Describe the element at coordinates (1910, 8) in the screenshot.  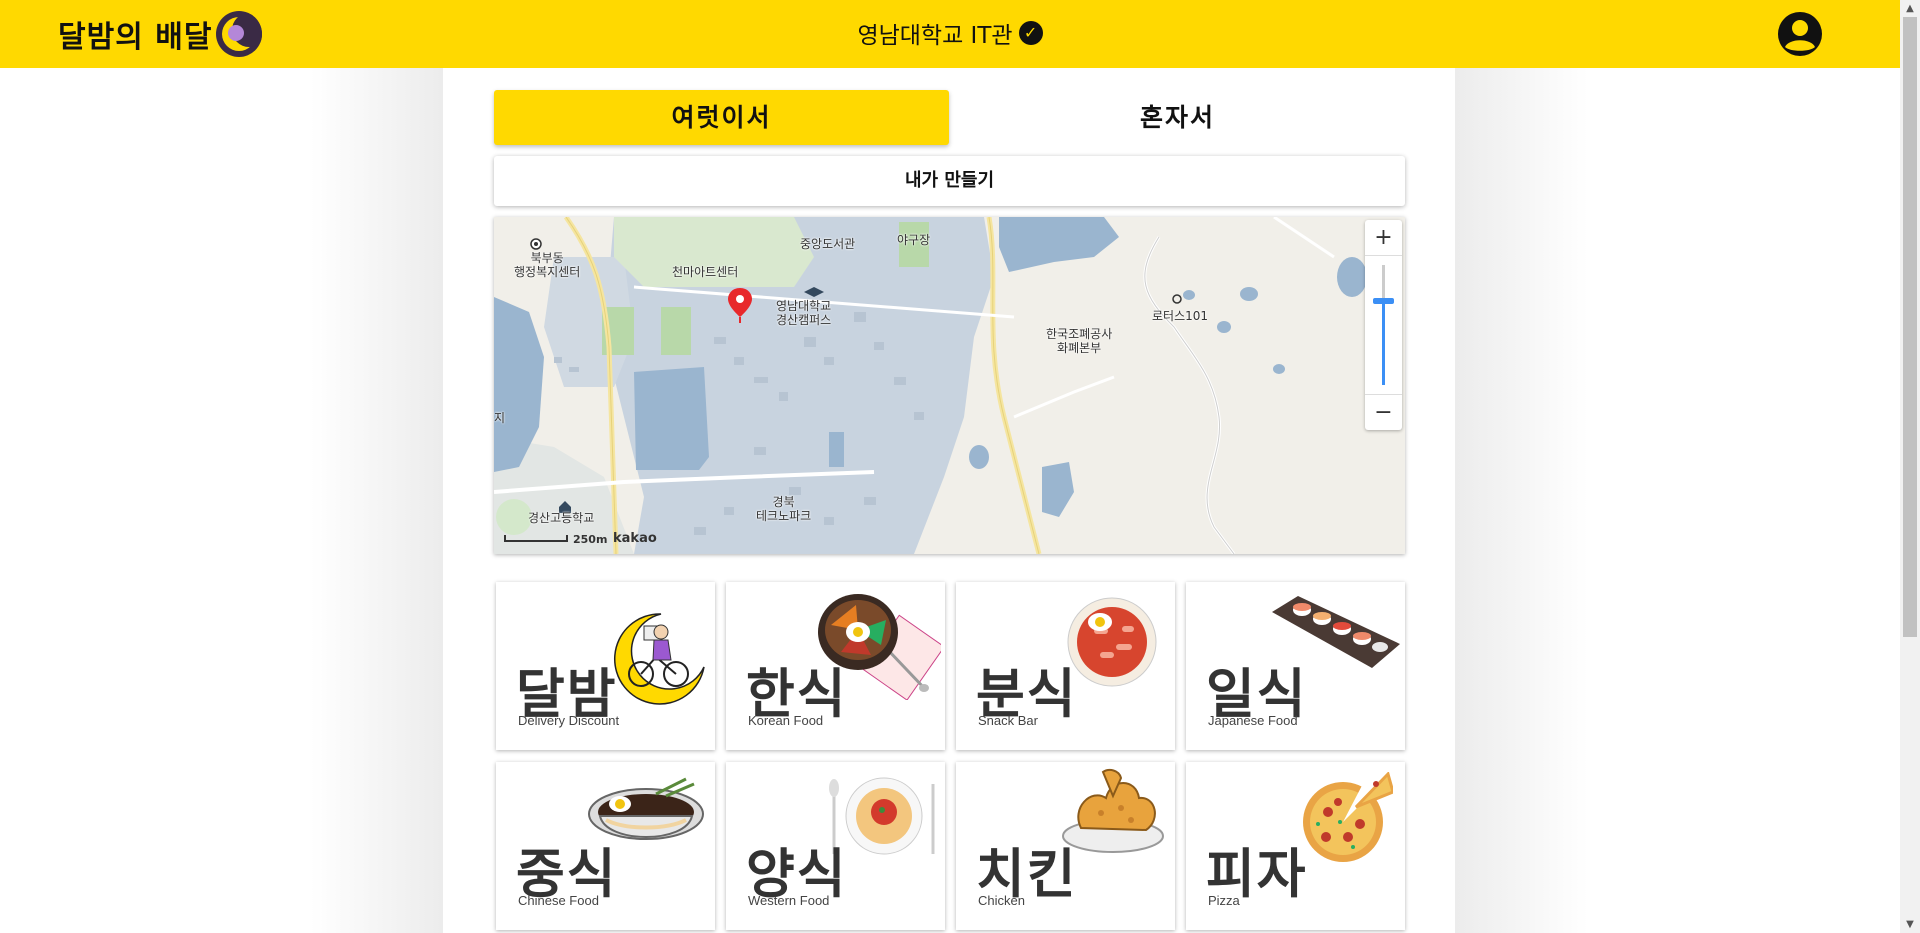
I see `scroll-up-arrow-icon: ▲` at that location.